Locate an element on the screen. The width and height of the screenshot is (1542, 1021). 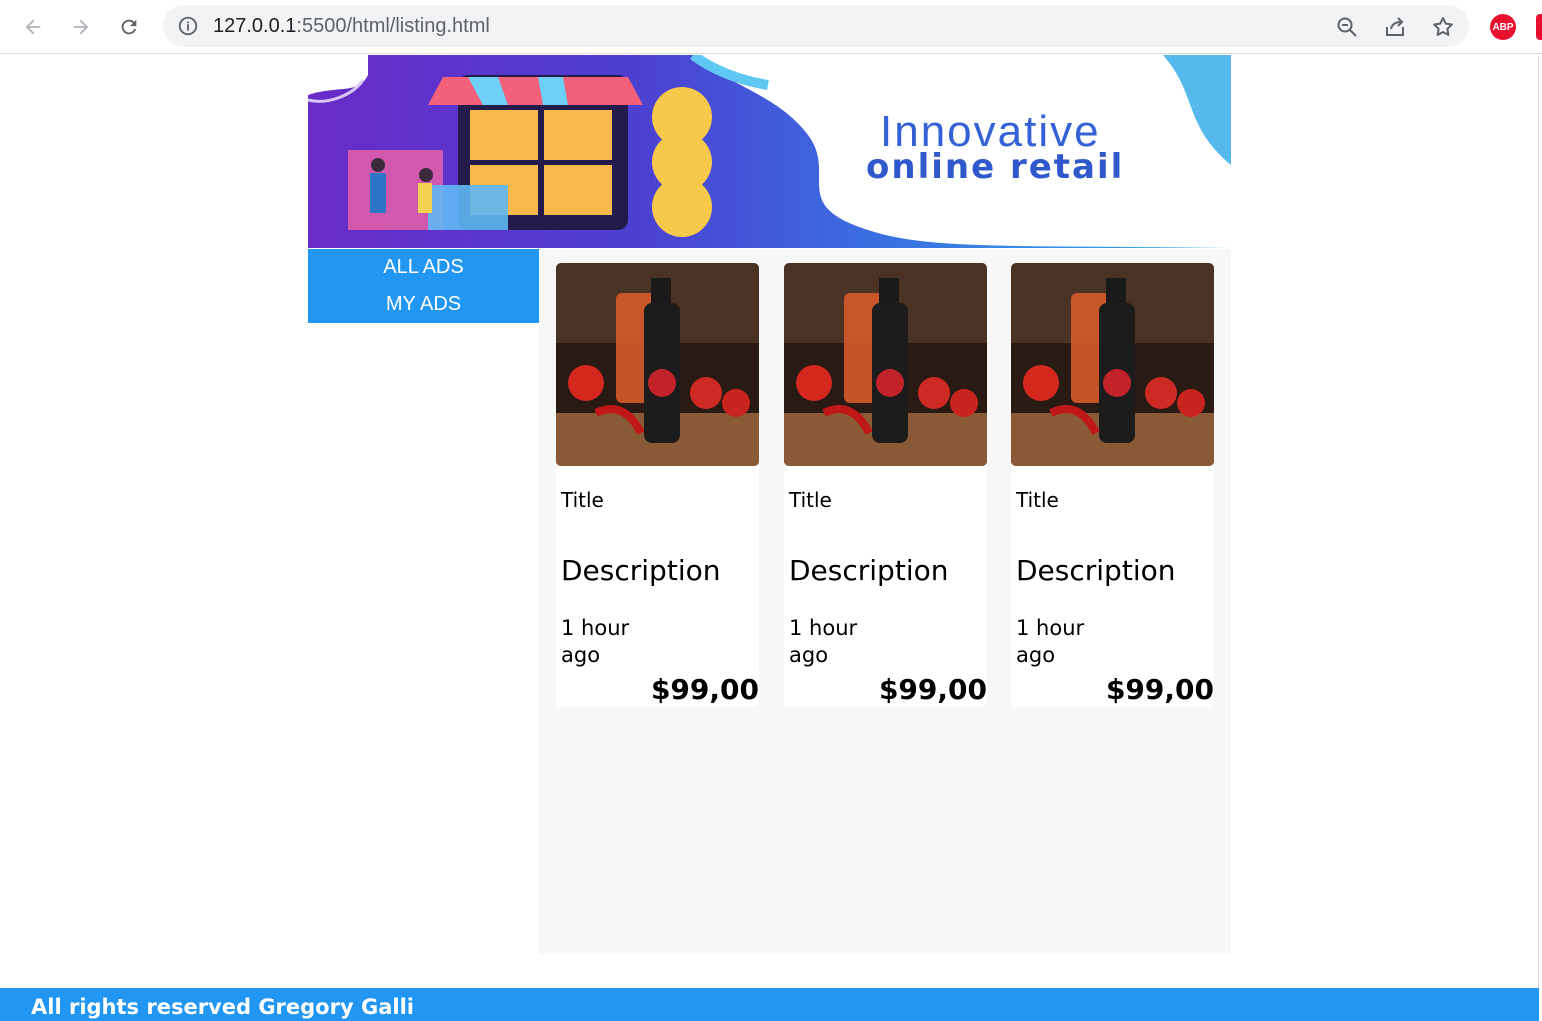
site-info-icon is located at coordinates (188, 26).